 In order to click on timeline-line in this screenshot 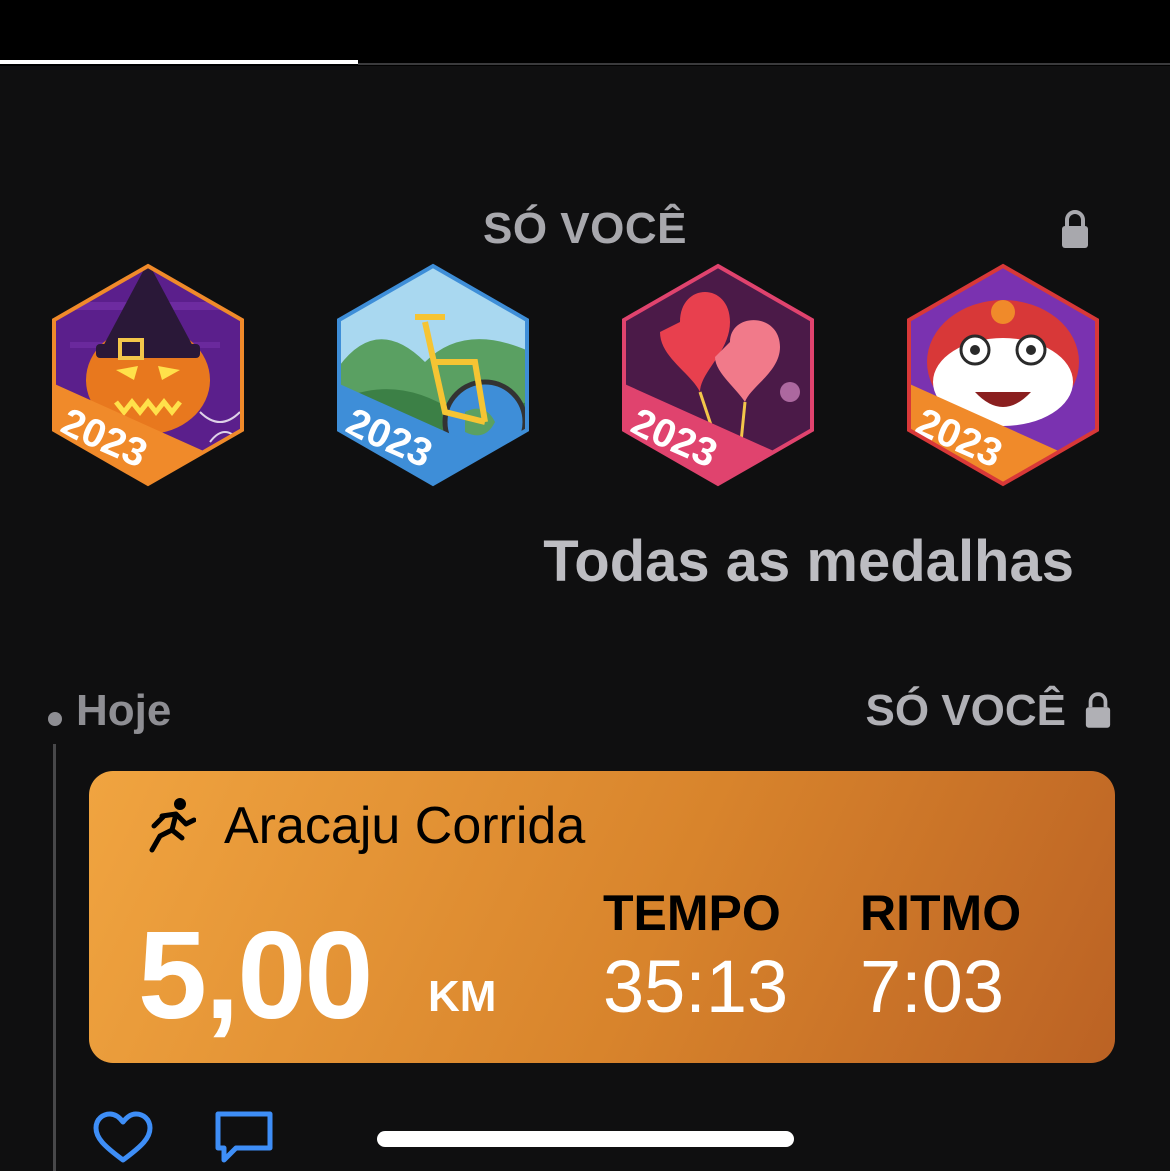, I will do `click(54, 957)`.